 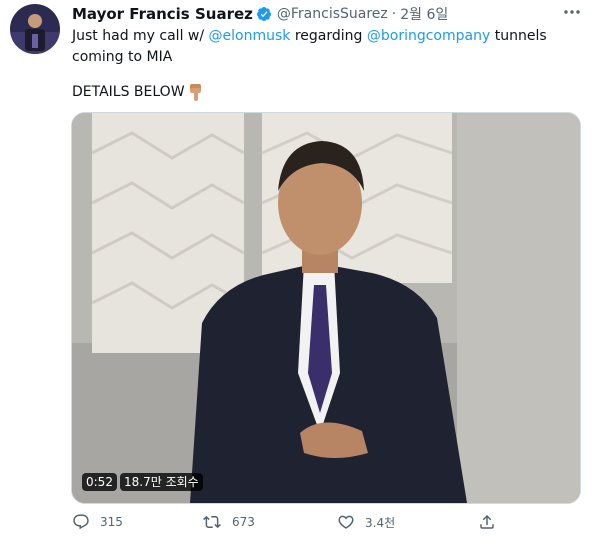 I want to click on author-handle: @FrancisSuarez, so click(x=332, y=14).